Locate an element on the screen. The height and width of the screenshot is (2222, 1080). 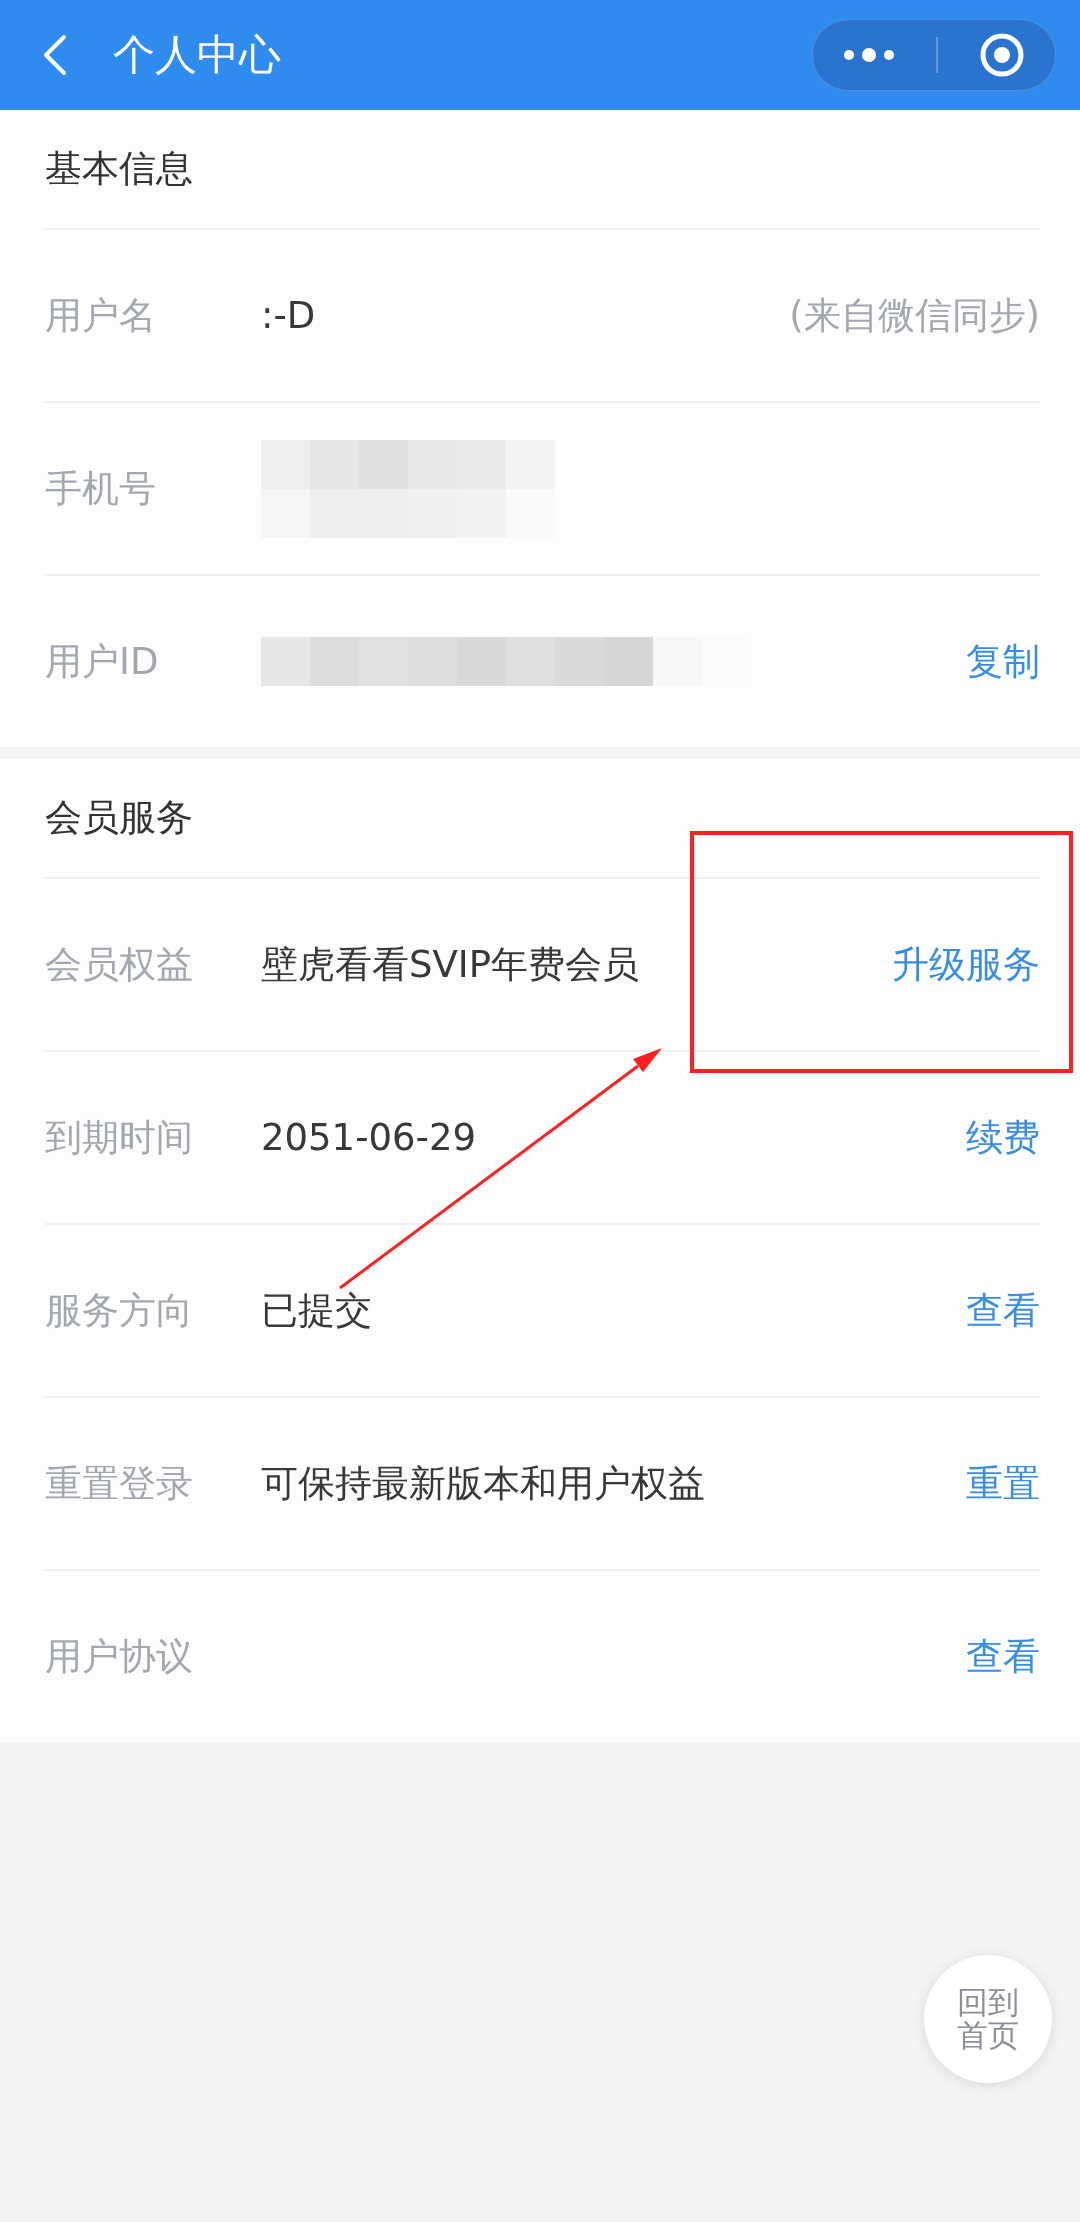
field-value: 壁虎看看SVIP年费会员 is located at coordinates (450, 964).